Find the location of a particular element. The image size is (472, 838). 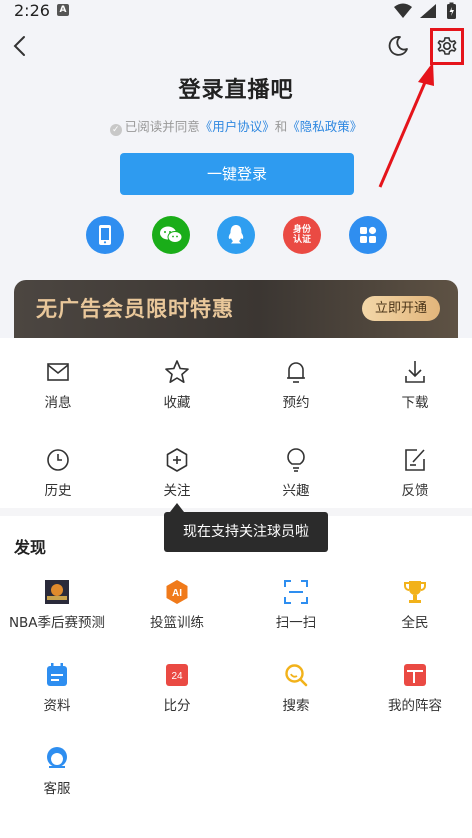

discover-label: 扫一扫 is located at coordinates (296, 623).